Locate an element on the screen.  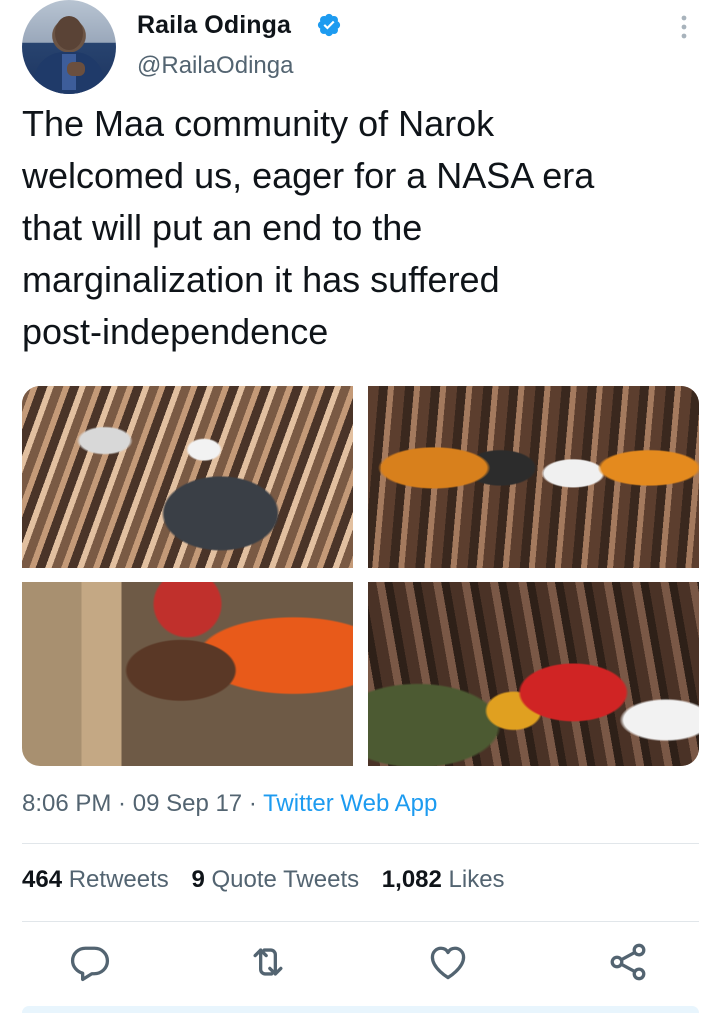
engagement-stats: 464 Retweets 9 Quote Tweets 1,082 Likes is located at coordinates (271, 880).